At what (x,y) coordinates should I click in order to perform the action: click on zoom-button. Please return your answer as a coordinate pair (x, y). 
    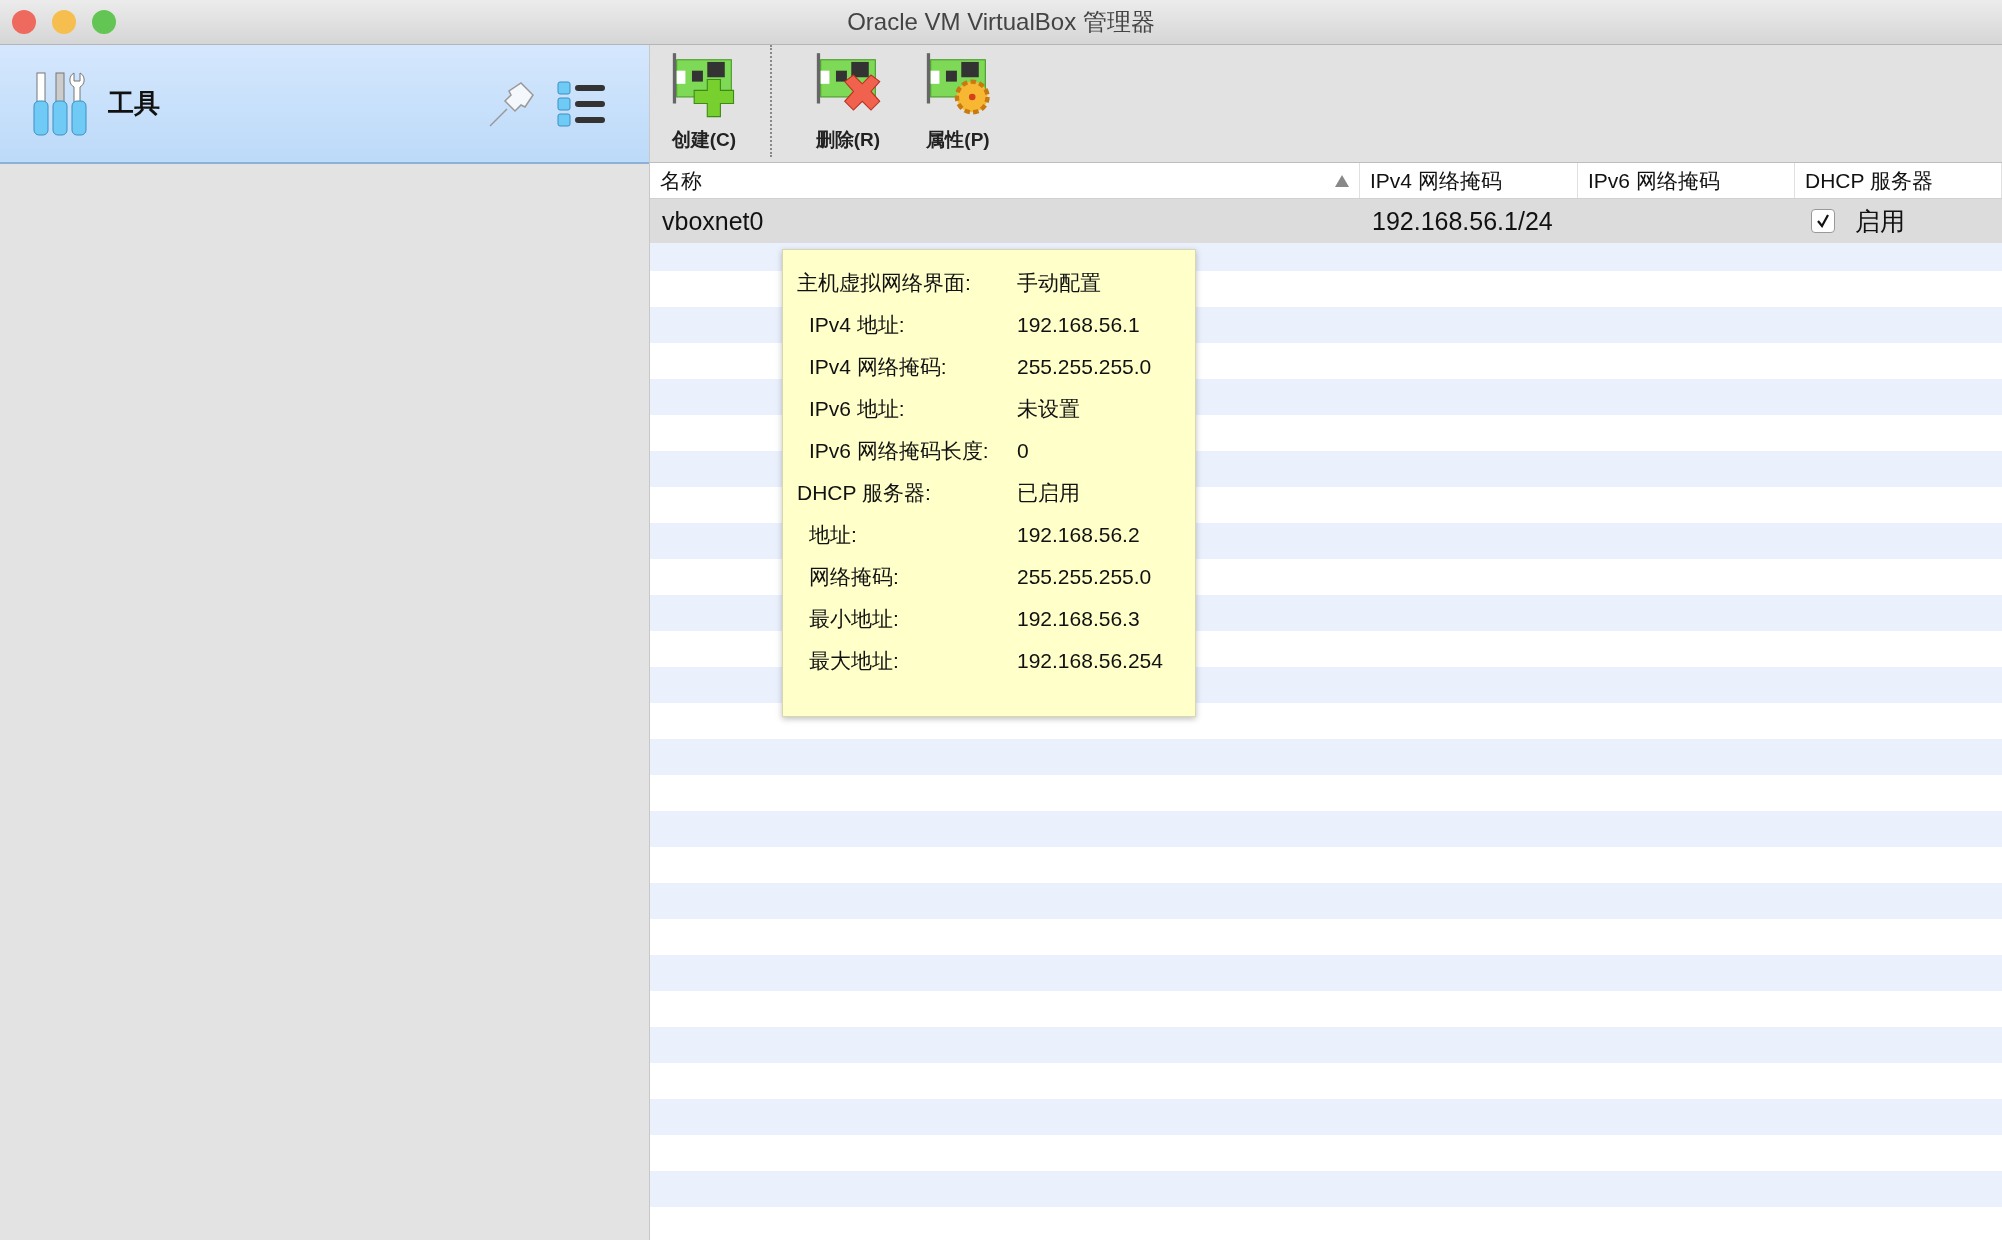
    Looking at the image, I should click on (104, 22).